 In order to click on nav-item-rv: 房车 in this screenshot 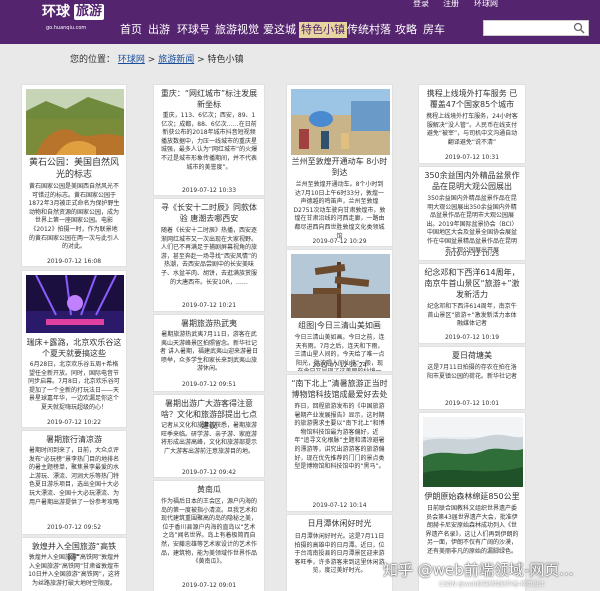, I will do `click(434, 30)`.